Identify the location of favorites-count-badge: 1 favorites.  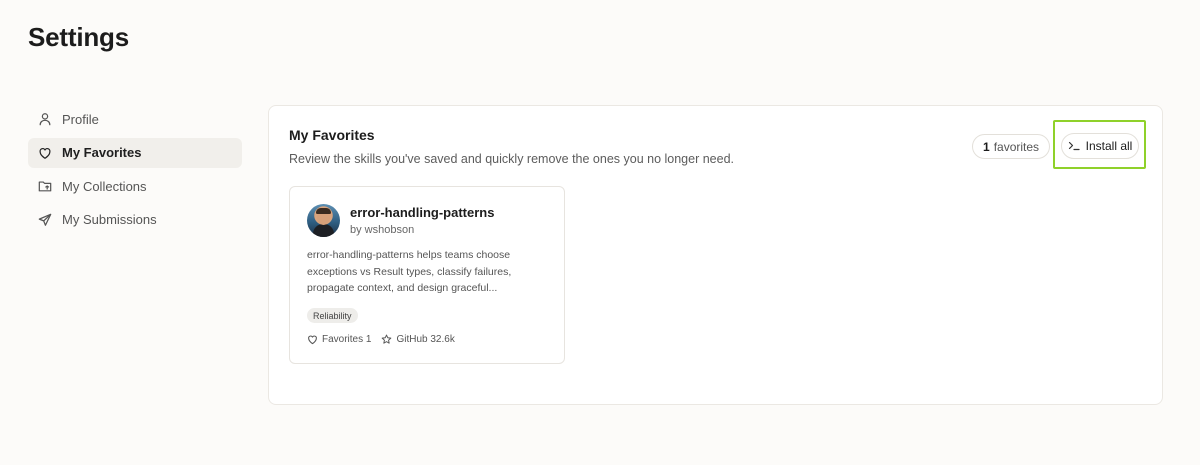
(1011, 146).